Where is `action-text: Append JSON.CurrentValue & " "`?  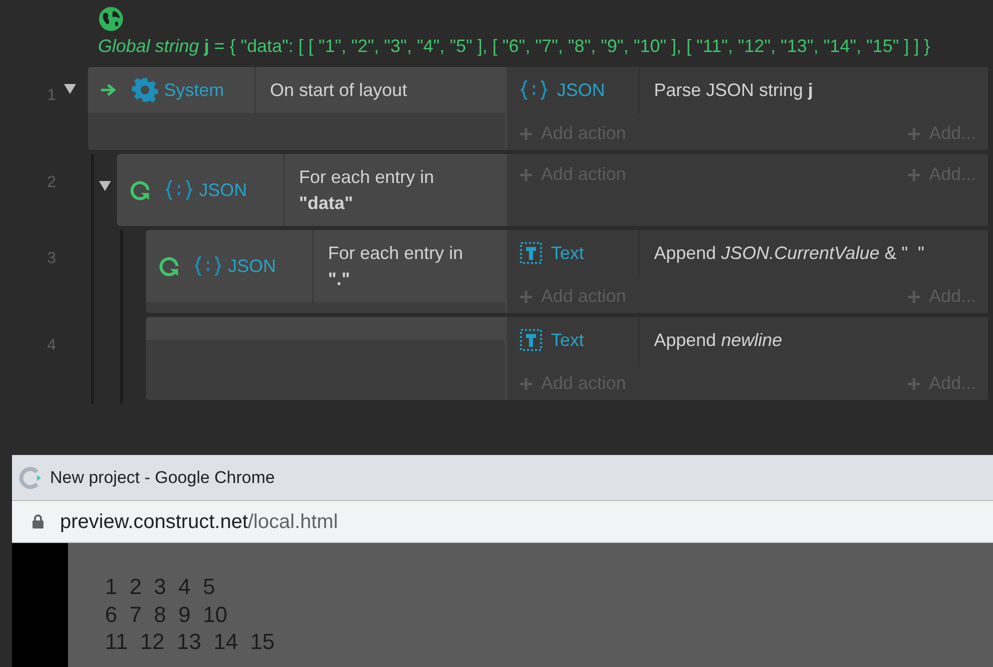
action-text: Append JSON.CurrentValue & " " is located at coordinates (782, 253).